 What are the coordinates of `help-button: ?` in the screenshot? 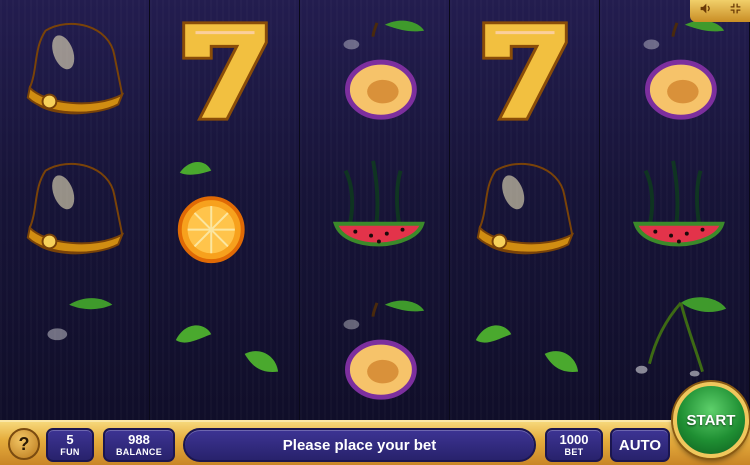 It's located at (24, 444).